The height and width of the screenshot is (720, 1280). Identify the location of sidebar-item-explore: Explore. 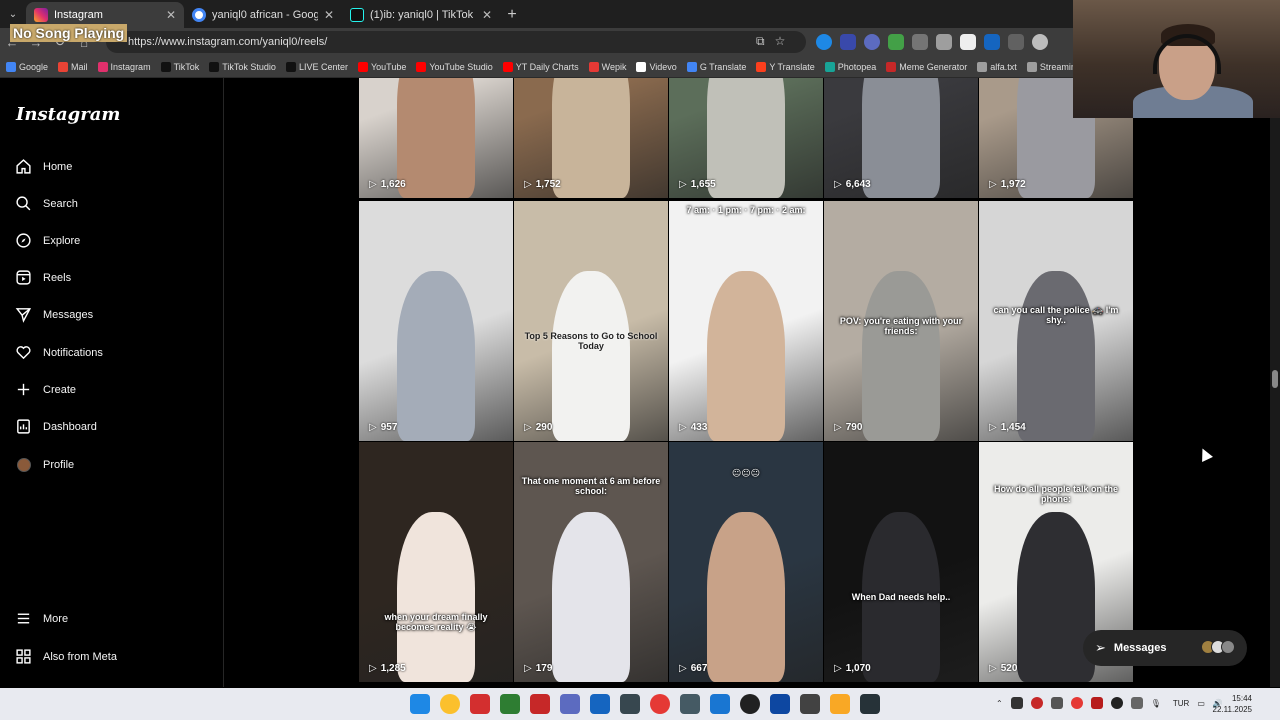
(47, 240).